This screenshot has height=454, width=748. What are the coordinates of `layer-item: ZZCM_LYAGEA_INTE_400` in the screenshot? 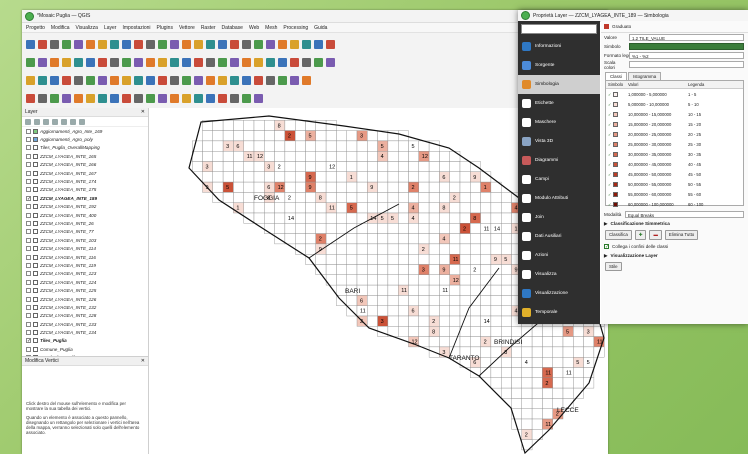 It's located at (85, 215).